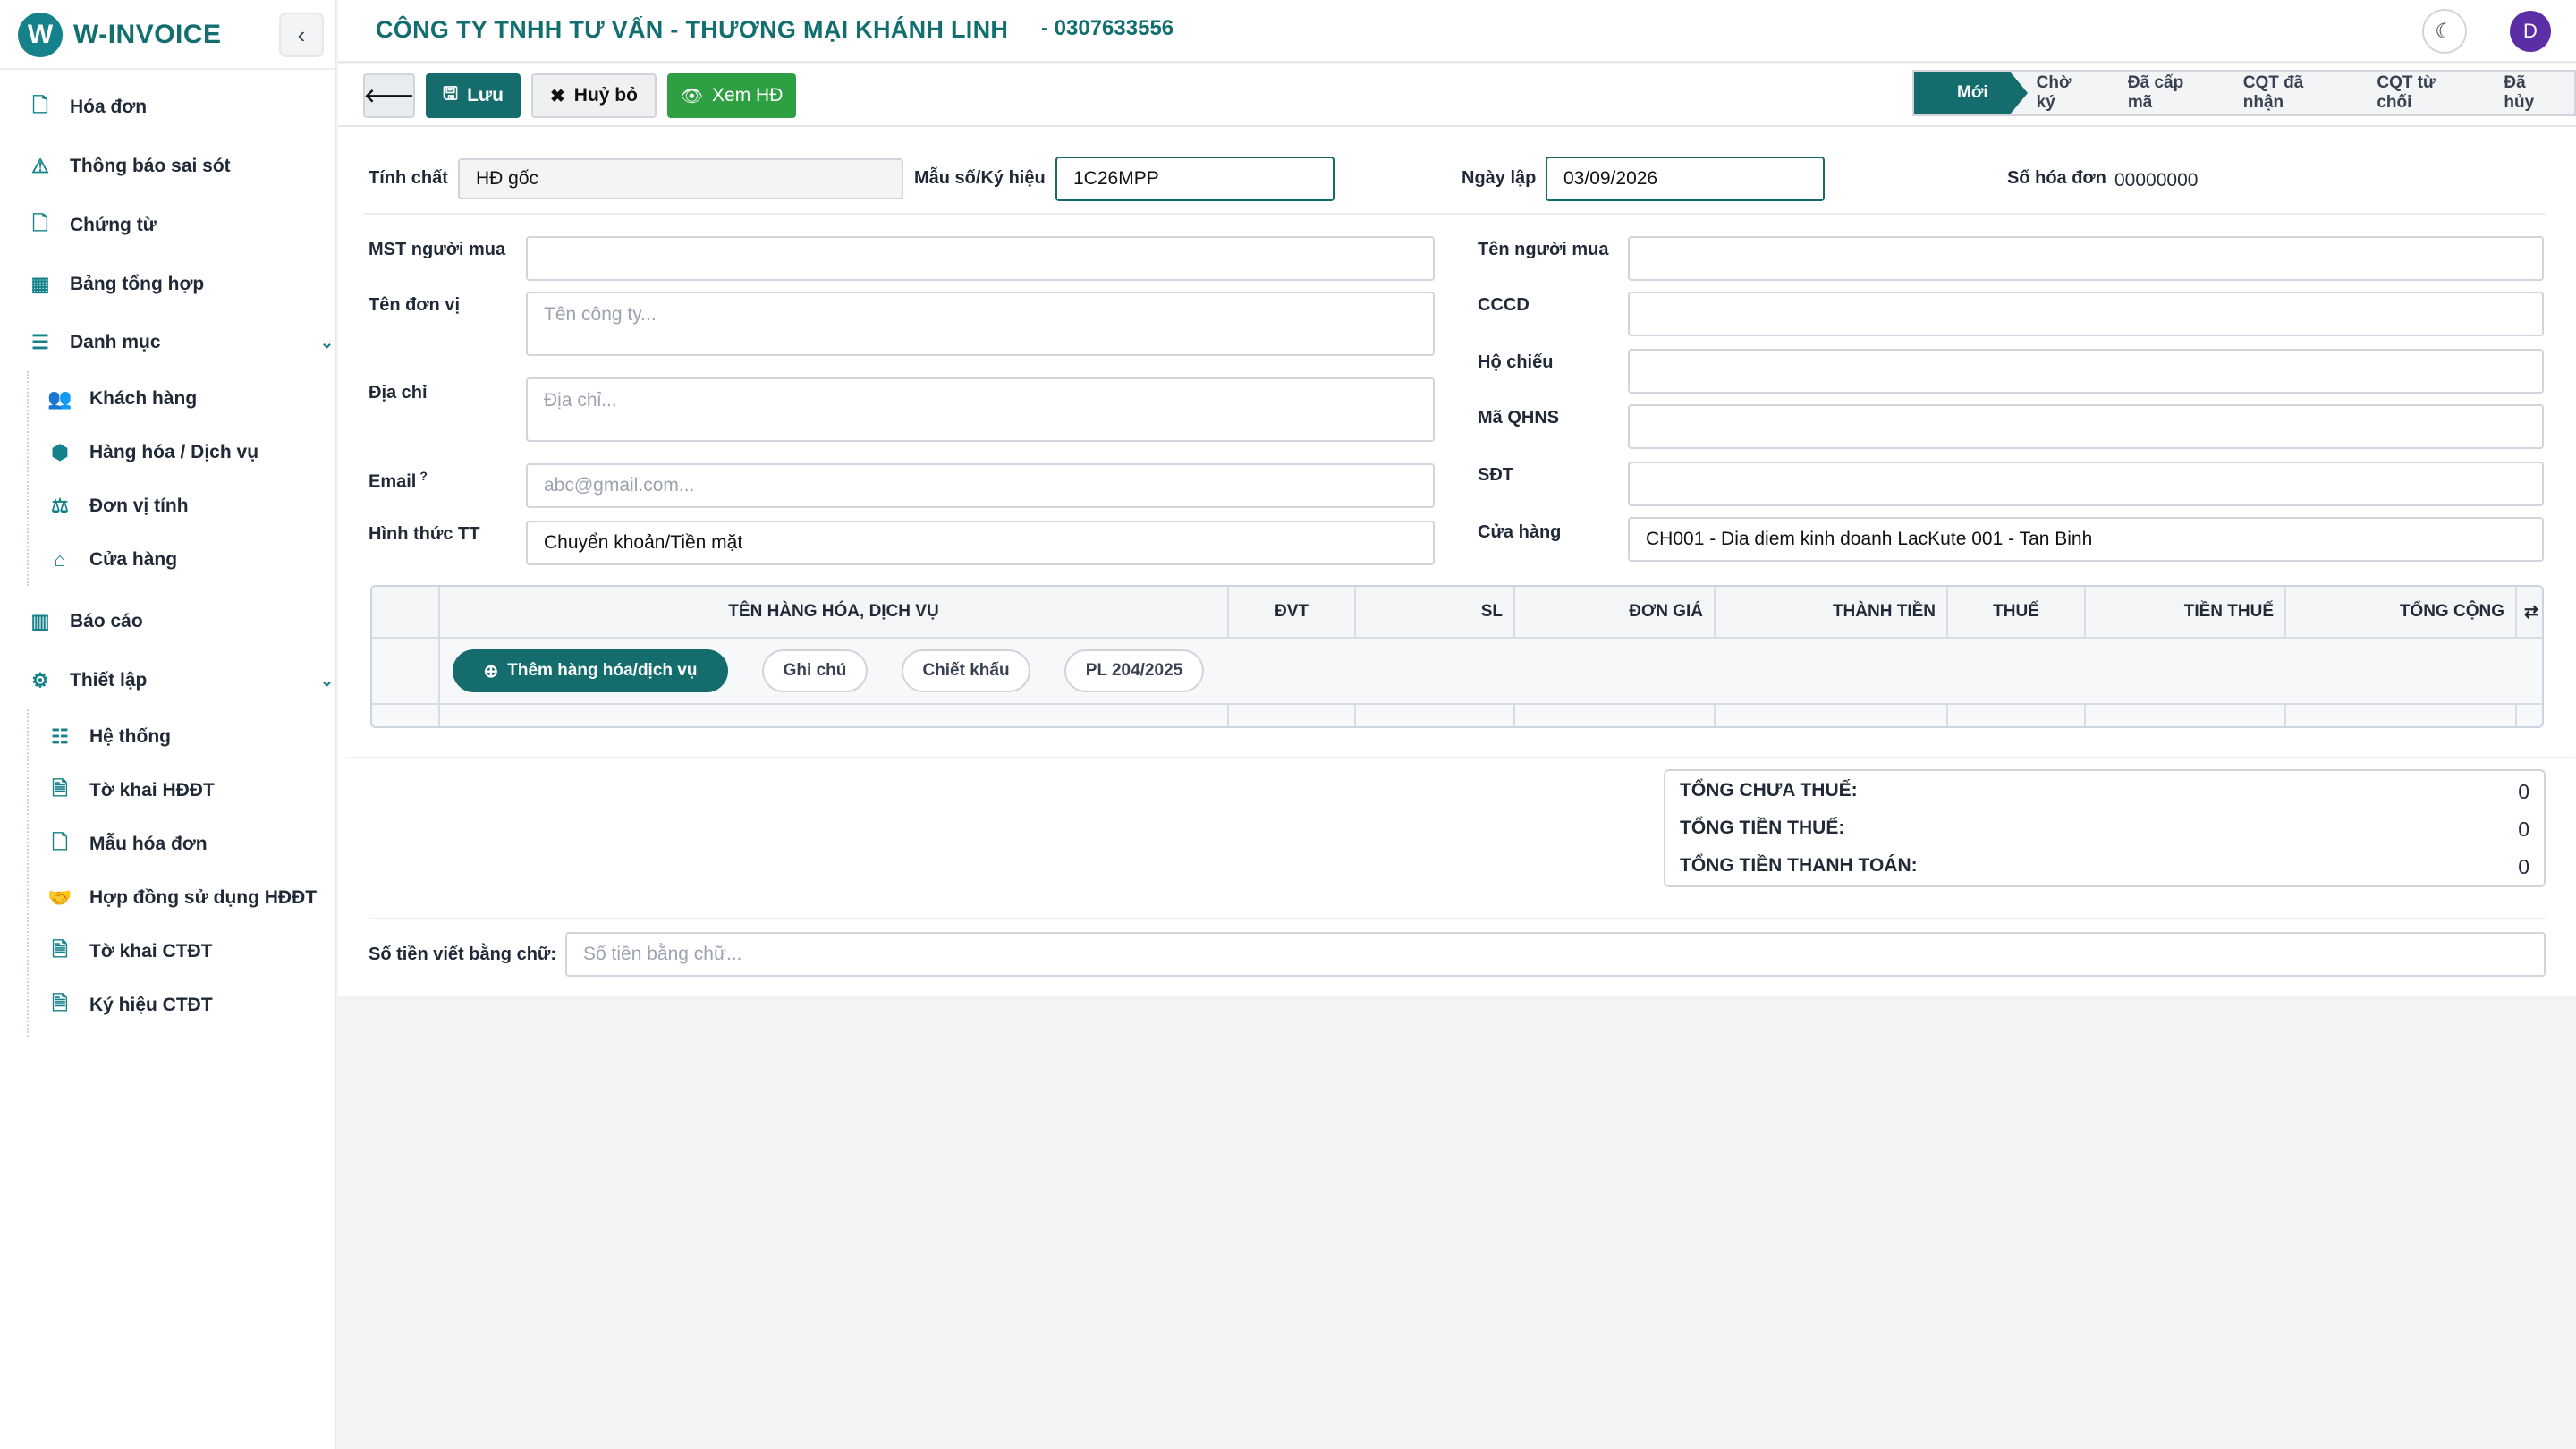  What do you see at coordinates (129, 166) in the screenshot?
I see `sidebar-item-thong-bao-sai-sot: ⚠ Thông báo sai sót` at bounding box center [129, 166].